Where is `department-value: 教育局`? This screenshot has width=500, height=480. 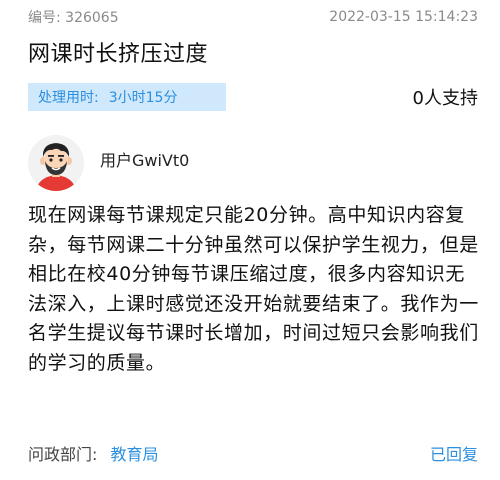
department-value: 教育局 is located at coordinates (135, 454).